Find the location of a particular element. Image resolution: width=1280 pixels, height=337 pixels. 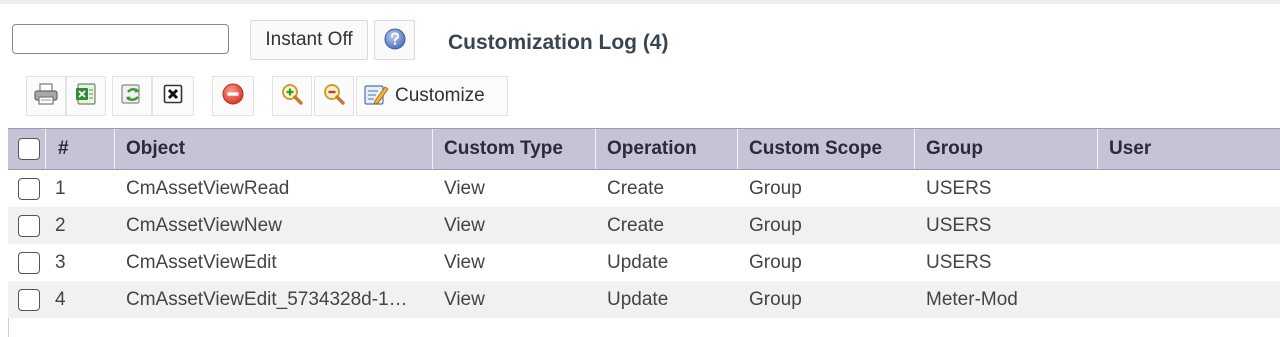

row-number: 2 is located at coordinates (60, 225).